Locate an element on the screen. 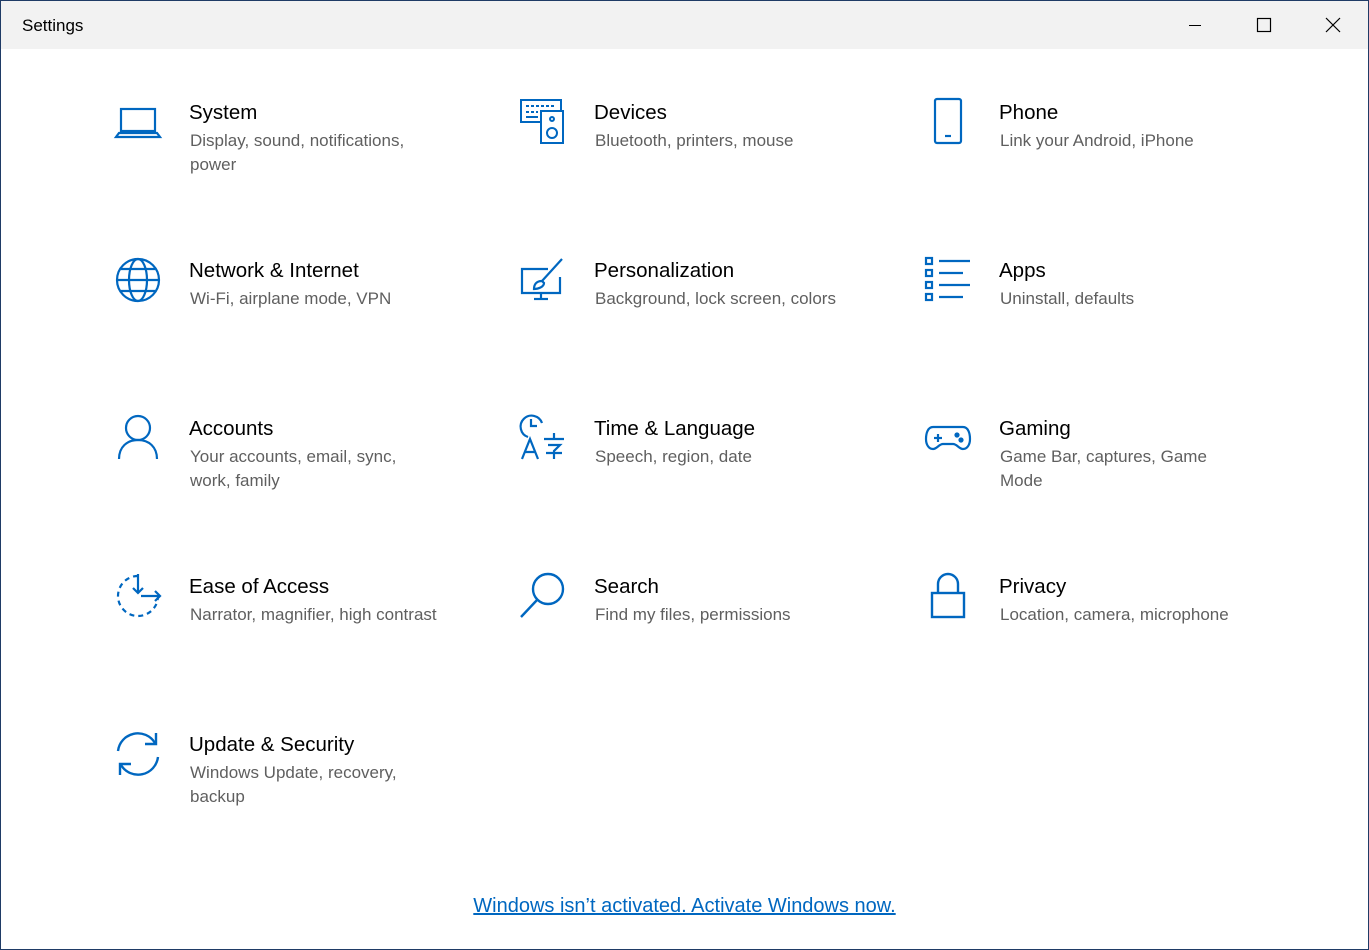 This screenshot has height=950, width=1369. tile-gaming: Gaming Game Bar, captures, Game Mode is located at coordinates (1113, 468).